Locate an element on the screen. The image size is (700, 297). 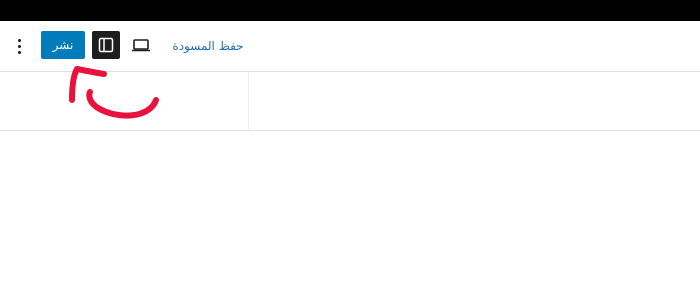
more-options-button is located at coordinates (20, 46).